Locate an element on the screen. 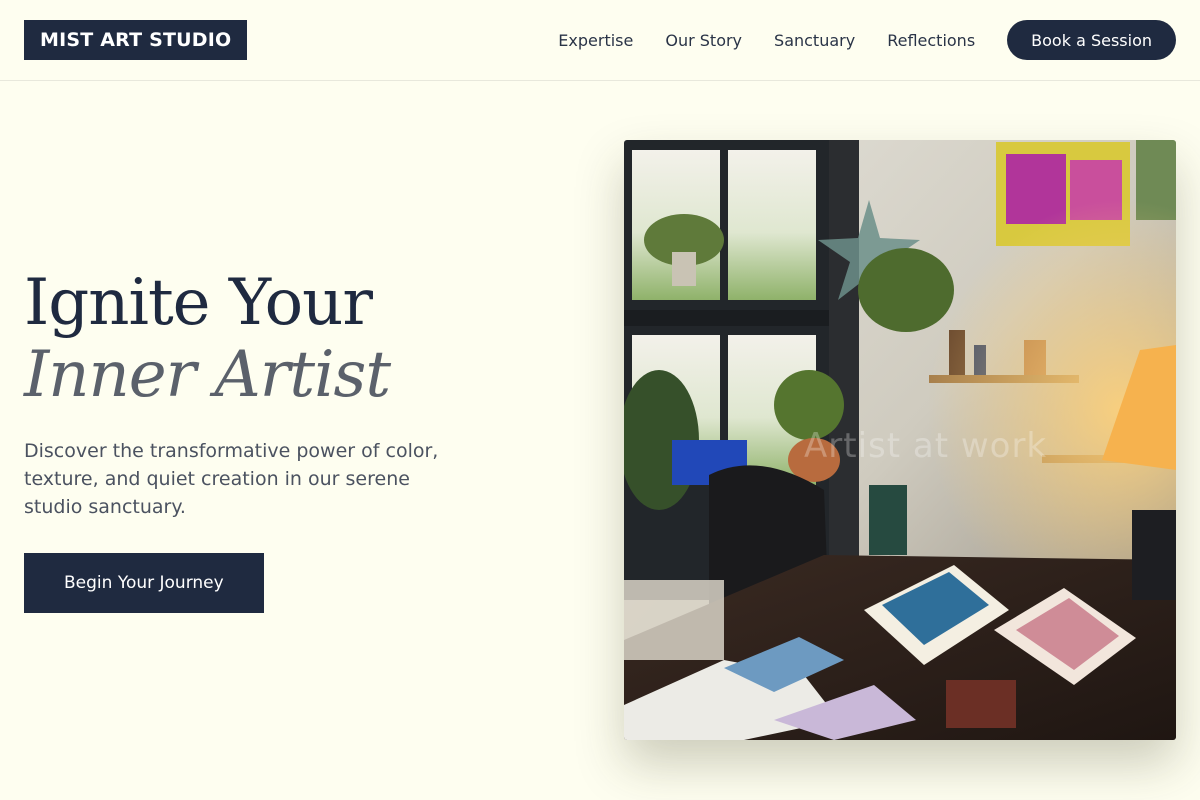 The height and width of the screenshot is (800, 1200). nav-link-sanctuary: Sanctuary is located at coordinates (814, 40).